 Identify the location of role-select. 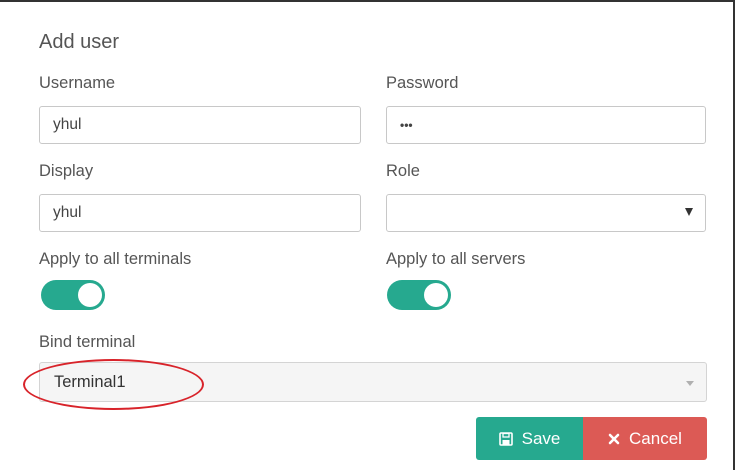
(546, 213).